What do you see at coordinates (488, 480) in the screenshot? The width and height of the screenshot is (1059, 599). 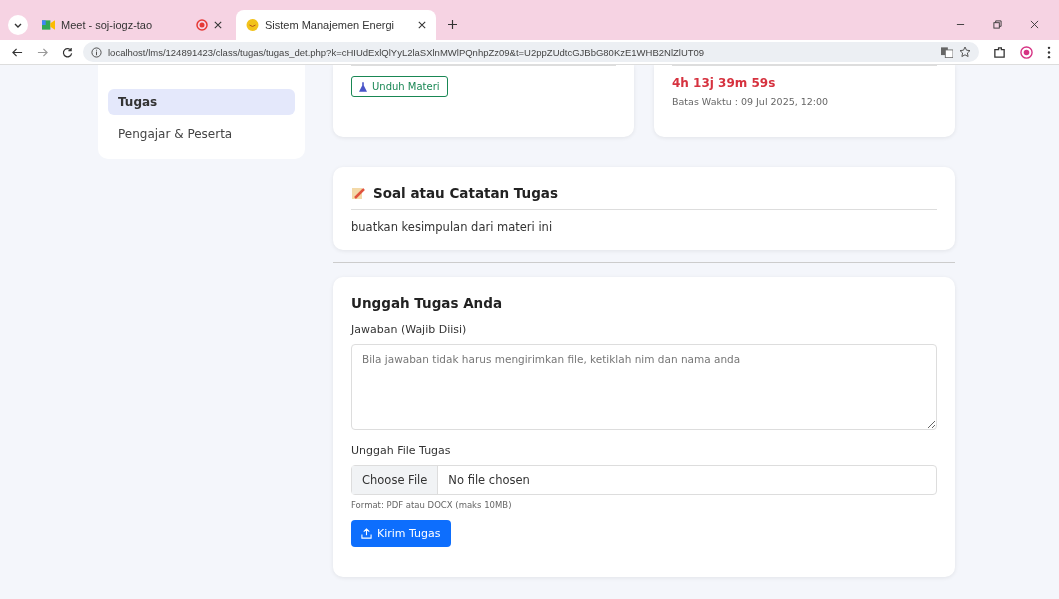 I see `file-status-text: No file chosen` at bounding box center [488, 480].